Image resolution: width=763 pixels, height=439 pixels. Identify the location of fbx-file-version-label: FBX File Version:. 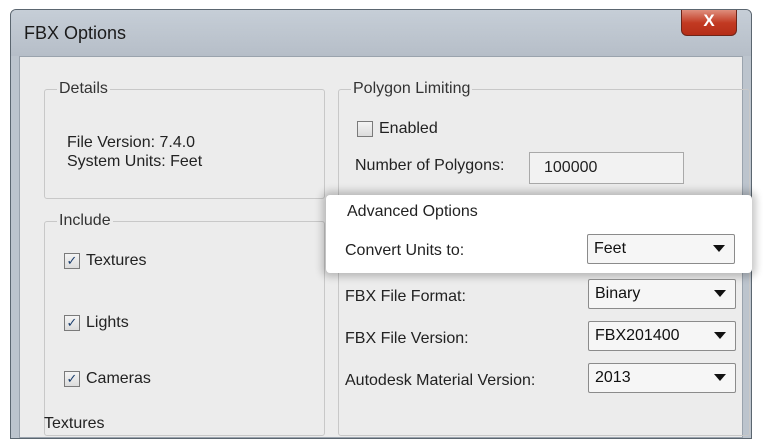
(407, 338).